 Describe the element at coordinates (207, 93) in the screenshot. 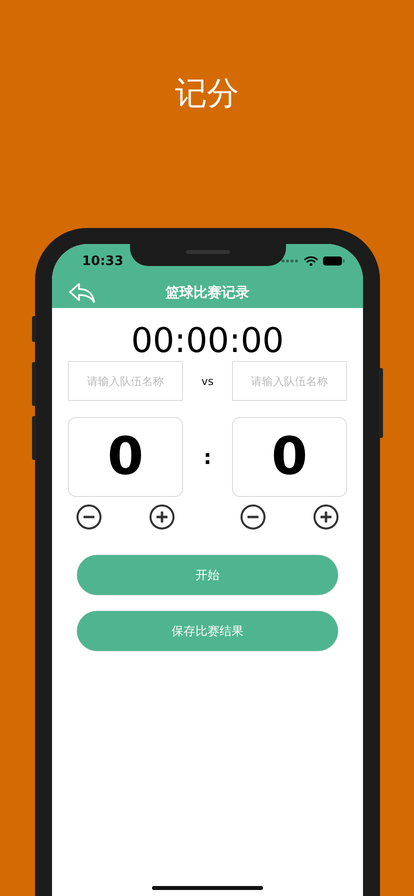

I see `promo-title: 记分` at that location.